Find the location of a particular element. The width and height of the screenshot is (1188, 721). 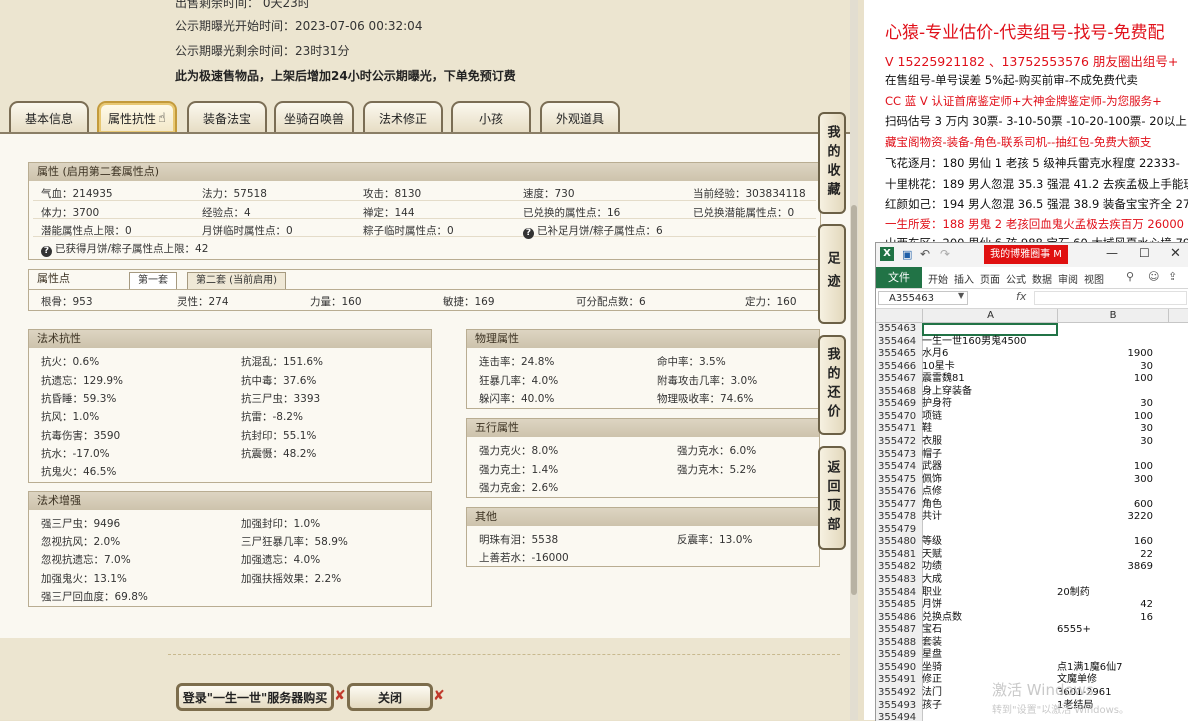

scrollbar-thumb is located at coordinates (854, 400).